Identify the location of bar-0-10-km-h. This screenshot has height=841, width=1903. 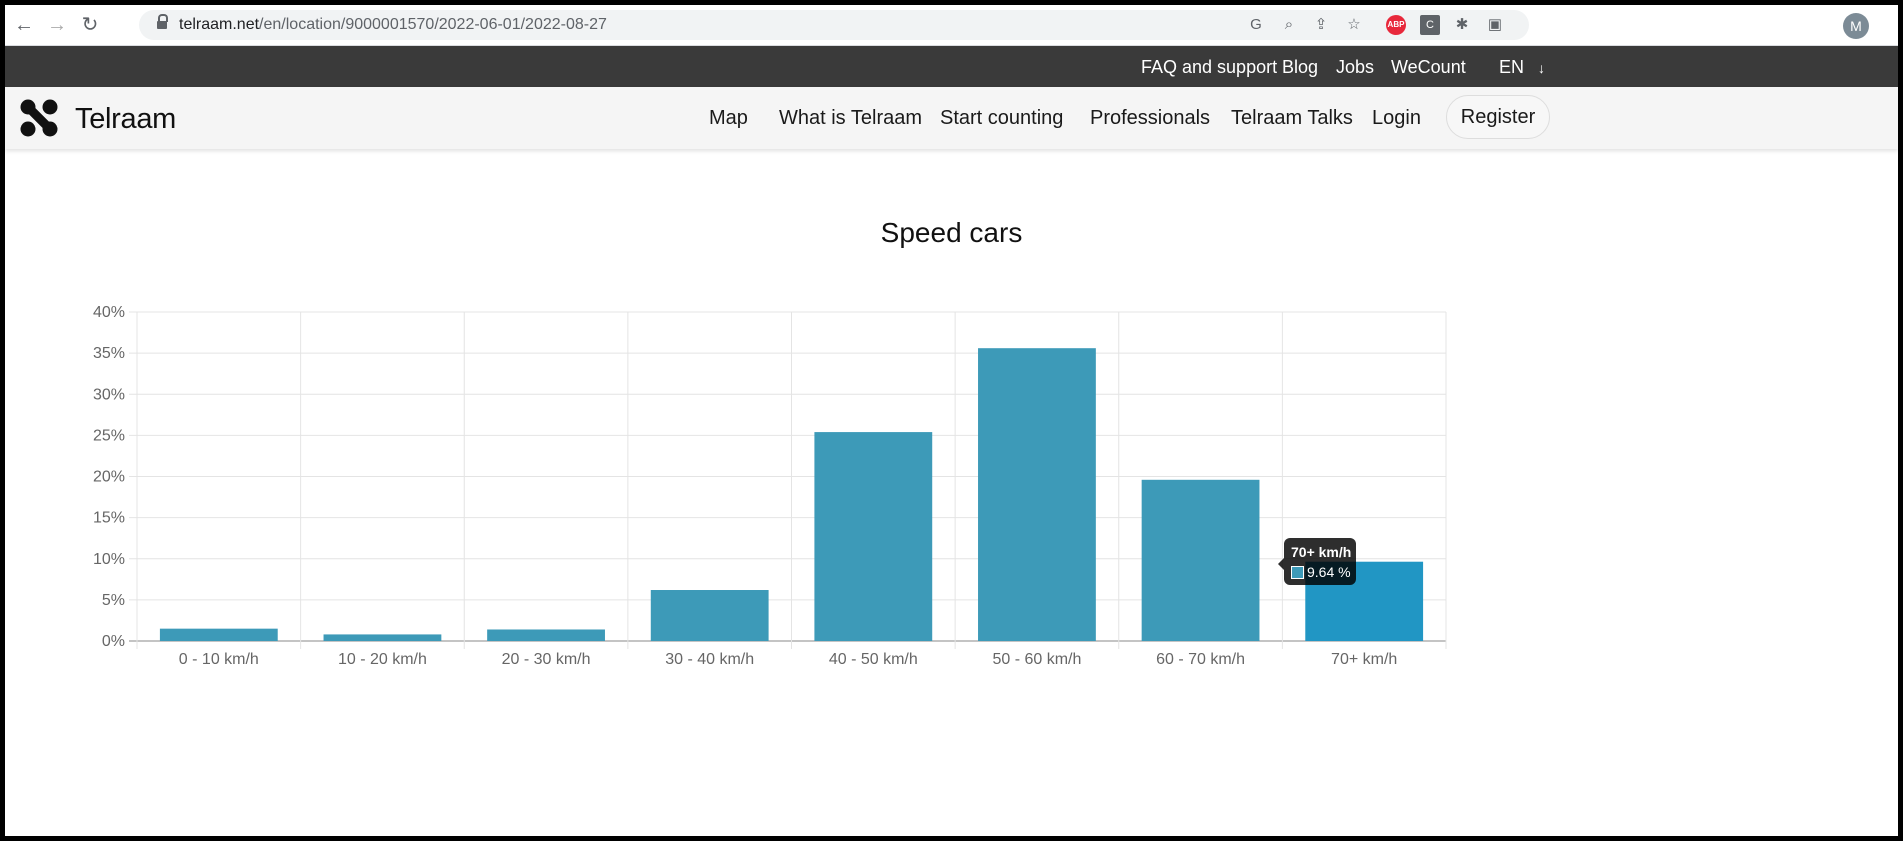
(218, 634).